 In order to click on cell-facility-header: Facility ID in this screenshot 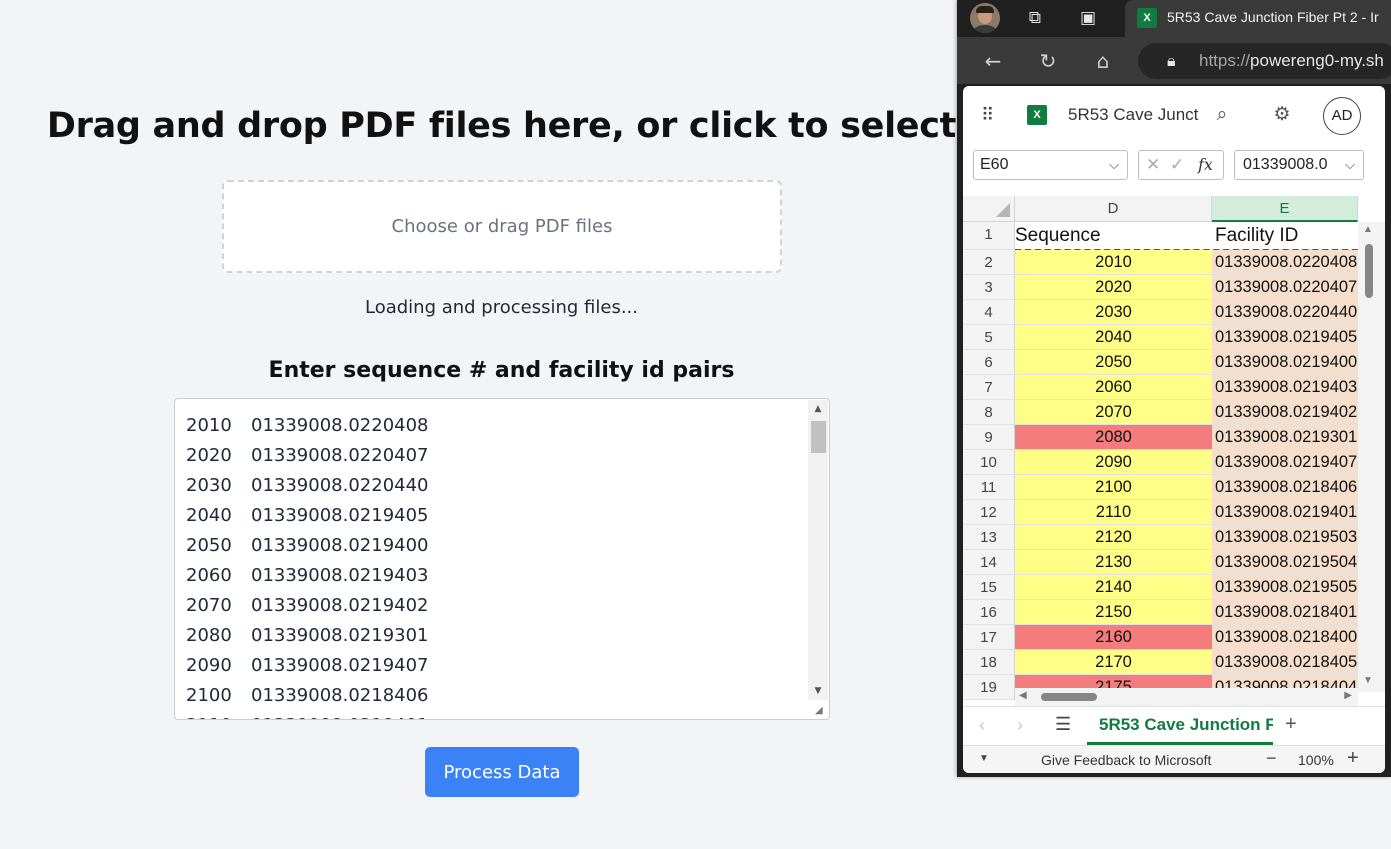, I will do `click(1285, 236)`.